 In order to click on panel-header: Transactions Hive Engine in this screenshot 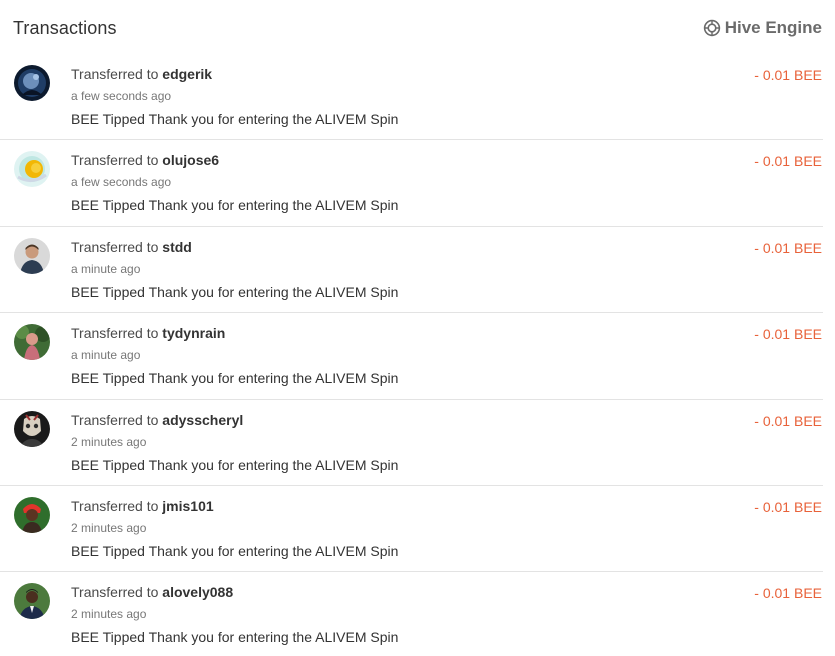, I will do `click(417, 28)`.